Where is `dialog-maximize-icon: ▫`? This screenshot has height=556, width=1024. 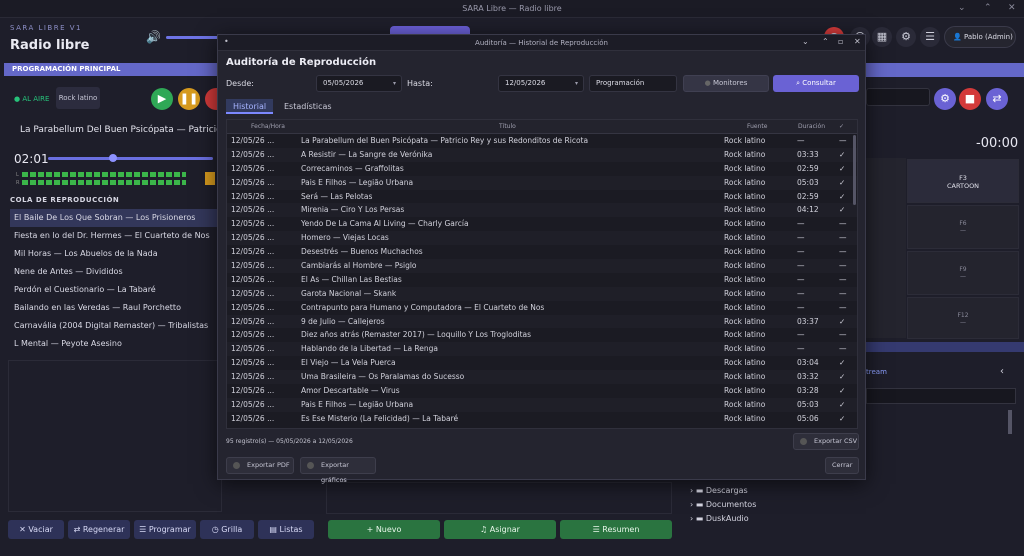 dialog-maximize-icon: ▫ is located at coordinates (840, 41).